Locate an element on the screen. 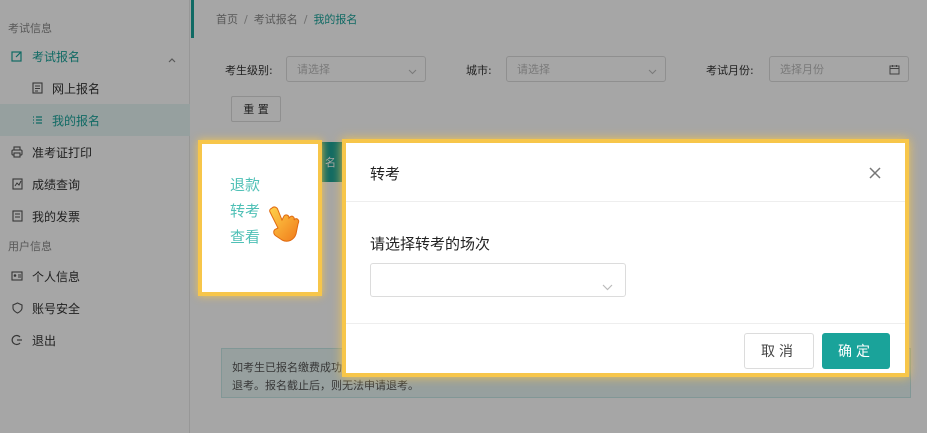  transfer-link: 转考 is located at coordinates (245, 210).